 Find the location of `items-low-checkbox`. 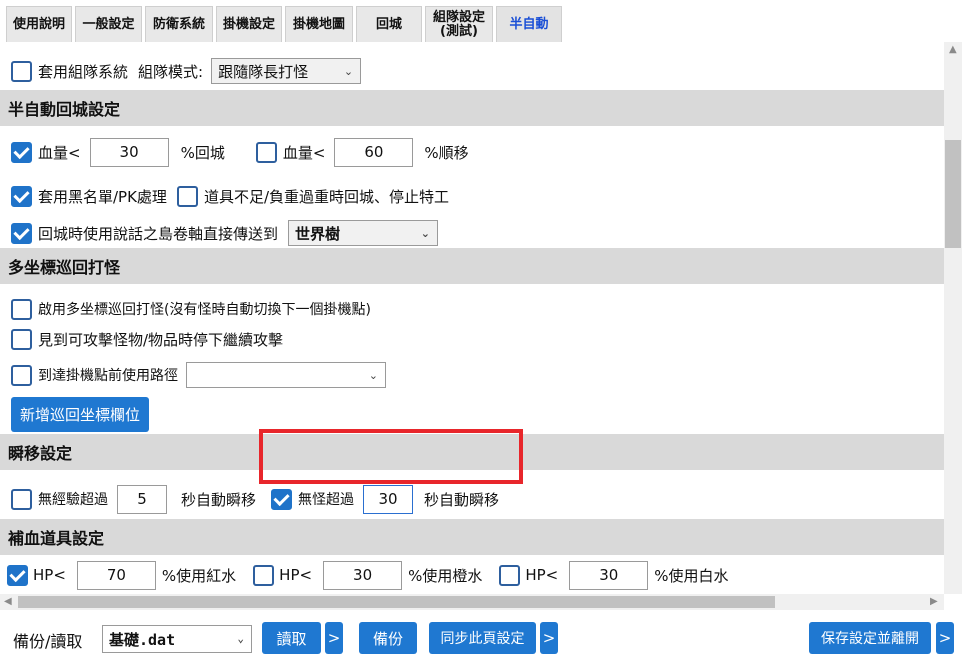

items-low-checkbox is located at coordinates (187, 196).